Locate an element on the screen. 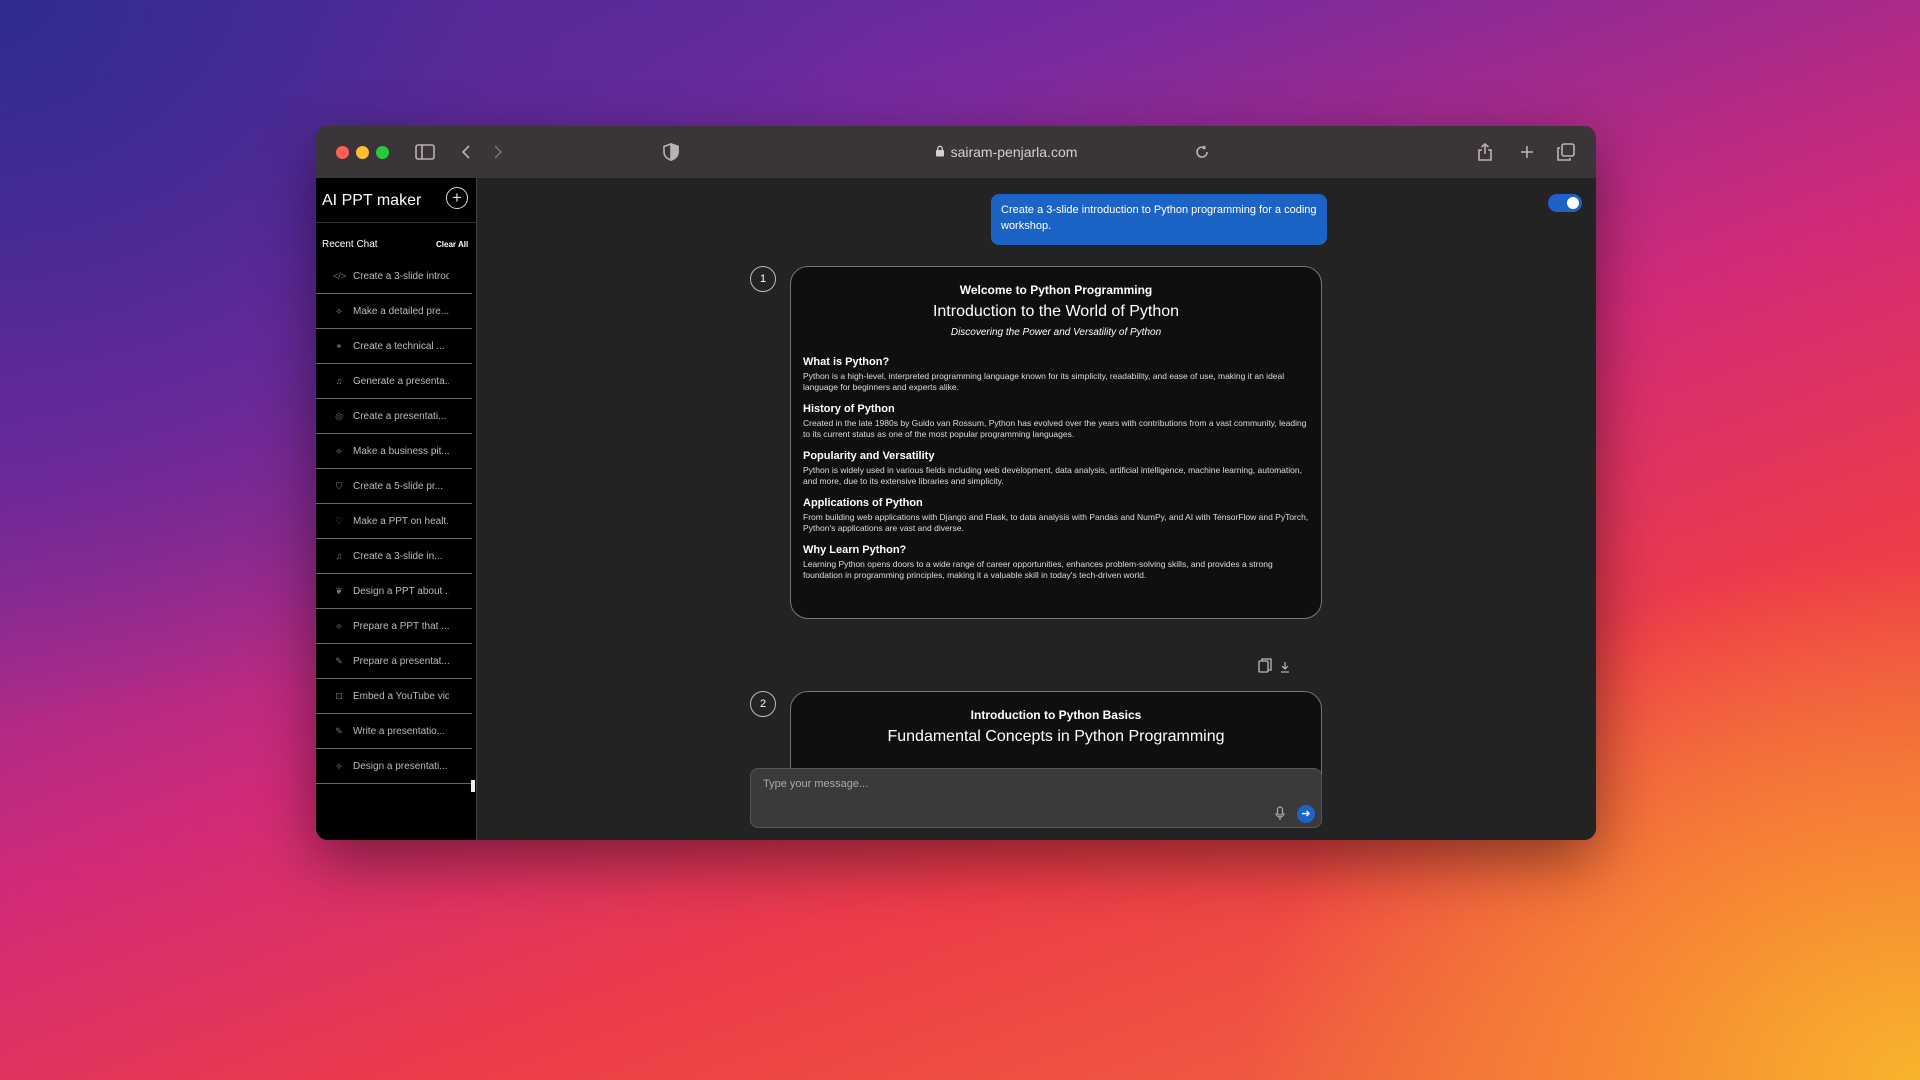 The width and height of the screenshot is (1920, 1080). section-heading: Why Learn Python? is located at coordinates (855, 550).